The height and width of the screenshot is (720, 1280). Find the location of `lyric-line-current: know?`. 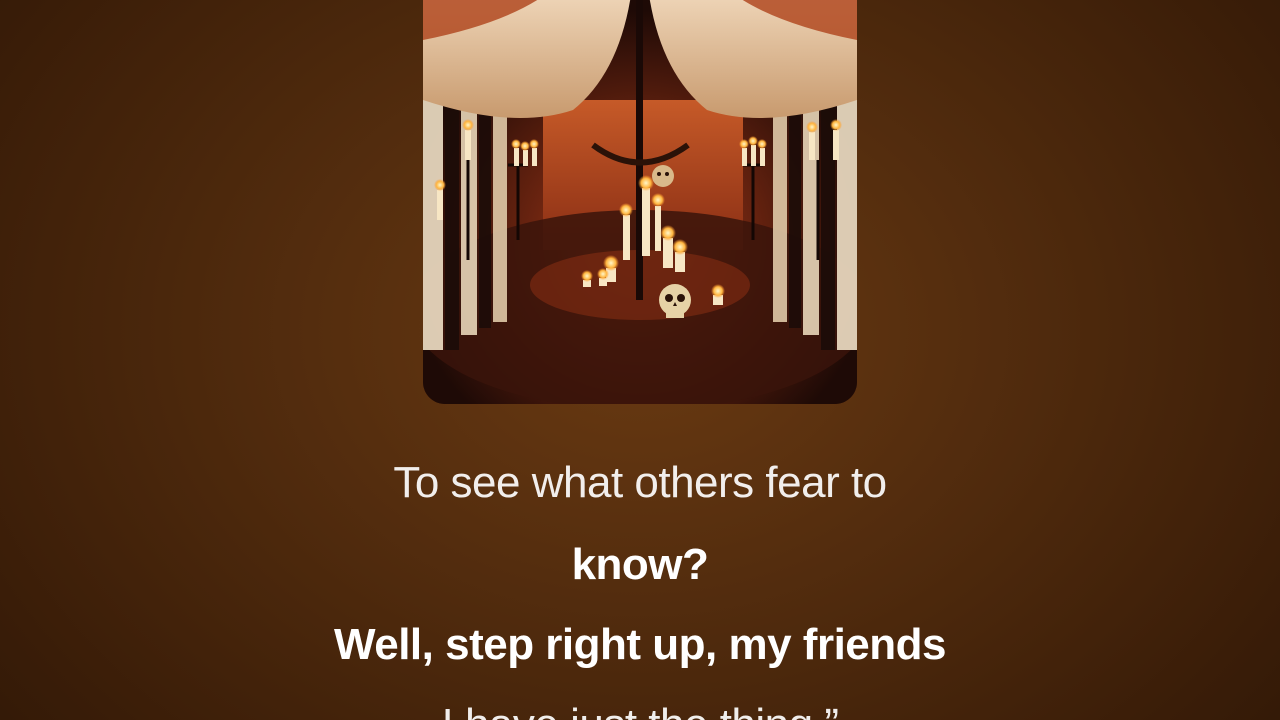

lyric-line-current: know? is located at coordinates (640, 565).